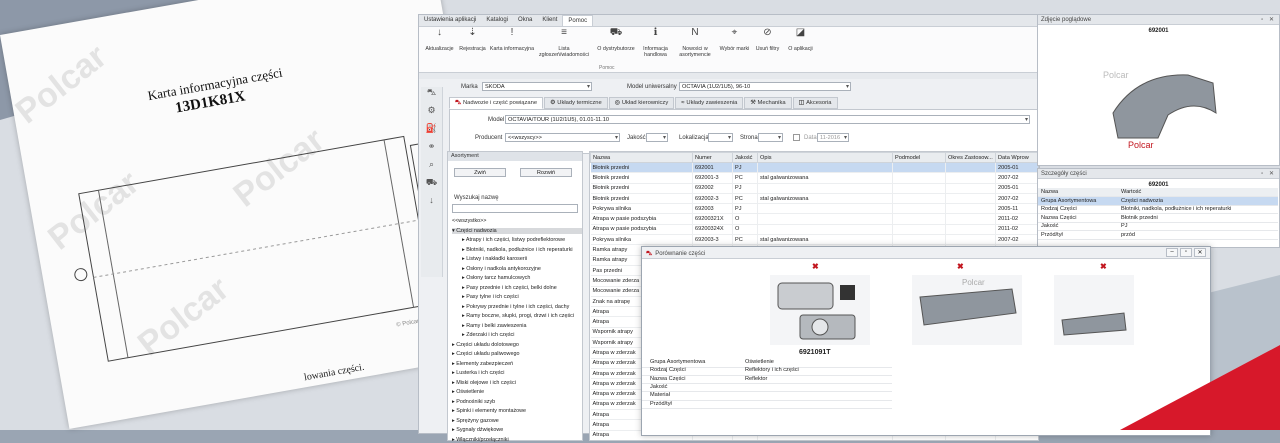  Describe the element at coordinates (496, 103) in the screenshot. I see `tab-body: ⛍ Nadwozie i część powiązane` at that location.